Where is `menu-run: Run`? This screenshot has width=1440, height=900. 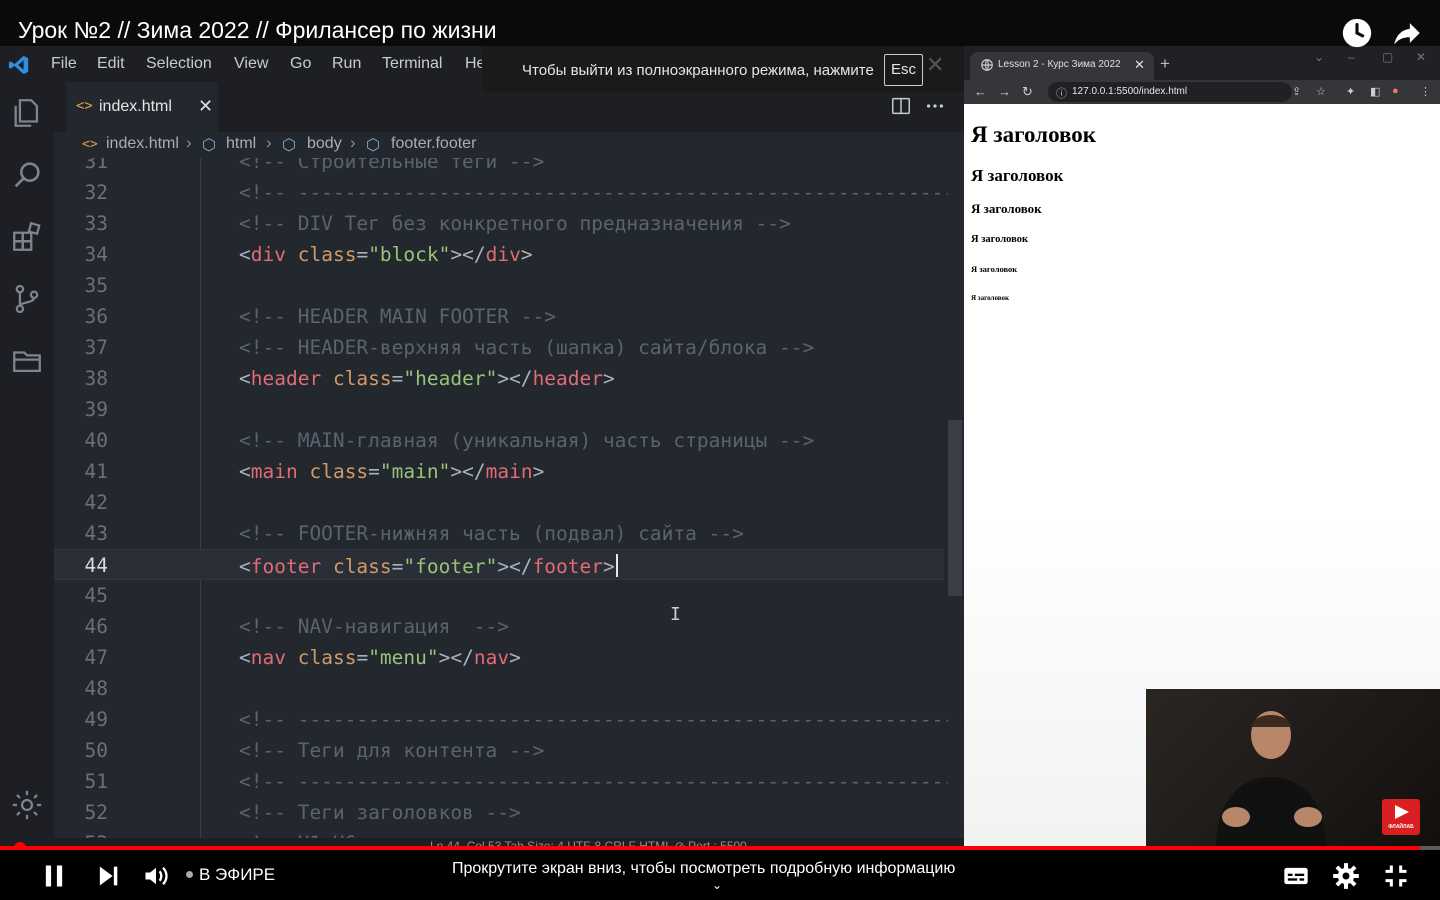 menu-run: Run is located at coordinates (346, 64).